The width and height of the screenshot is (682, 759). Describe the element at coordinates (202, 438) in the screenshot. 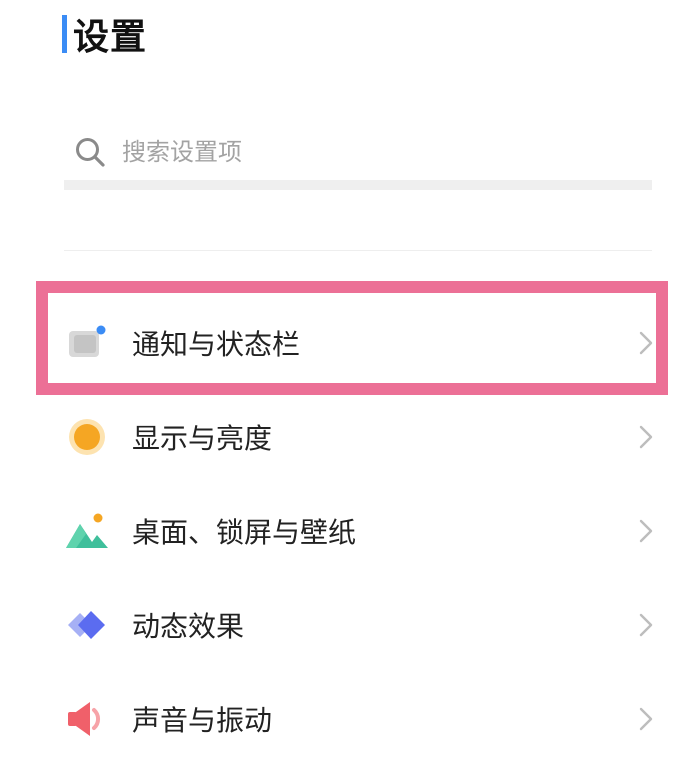

I see `settings-item-label: 显示与亮度` at that location.